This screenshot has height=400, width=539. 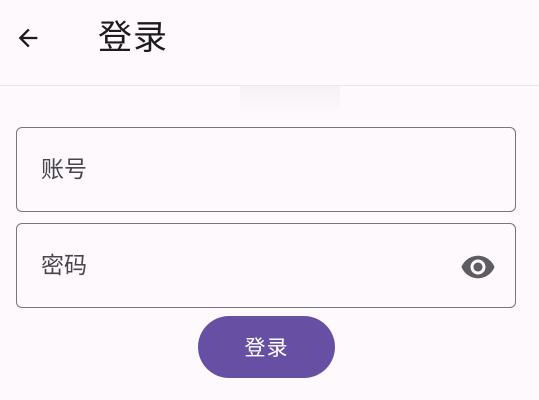 I want to click on toggle-password-visibility-button, so click(x=478, y=267).